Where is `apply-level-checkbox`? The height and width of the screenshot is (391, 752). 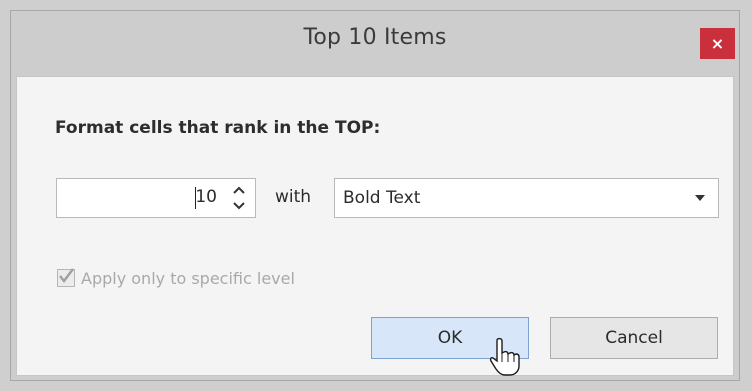
apply-level-checkbox is located at coordinates (66, 277).